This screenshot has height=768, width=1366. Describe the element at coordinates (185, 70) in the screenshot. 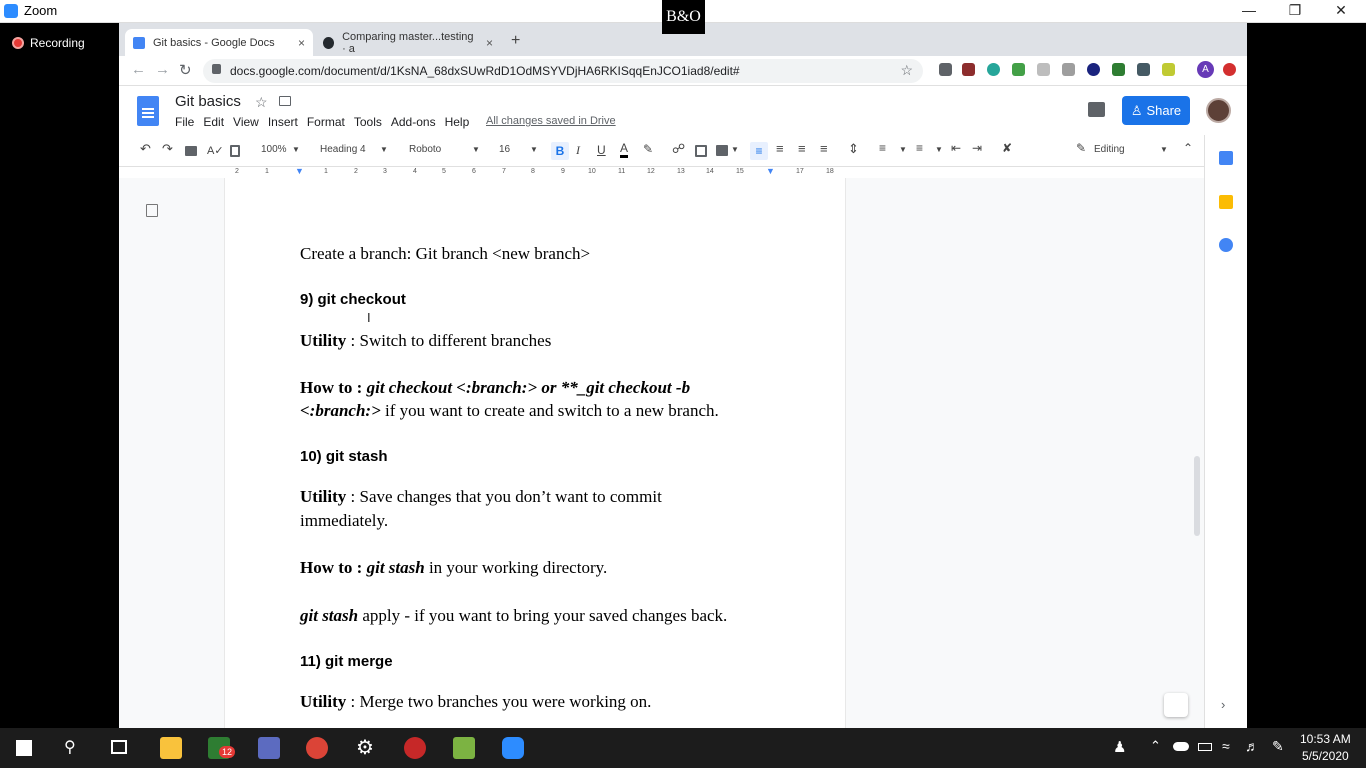

I see `reload-icon: ↻` at that location.